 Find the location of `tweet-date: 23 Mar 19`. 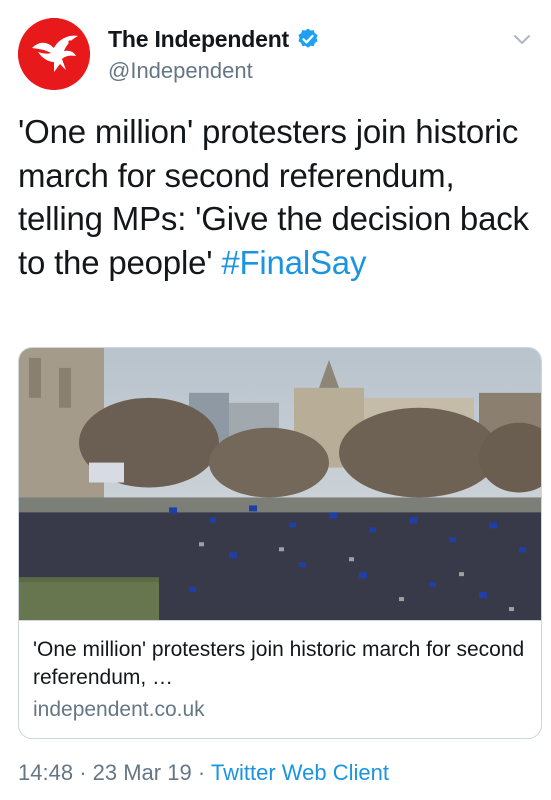

tweet-date: 23 Mar 19 is located at coordinates (142, 772).